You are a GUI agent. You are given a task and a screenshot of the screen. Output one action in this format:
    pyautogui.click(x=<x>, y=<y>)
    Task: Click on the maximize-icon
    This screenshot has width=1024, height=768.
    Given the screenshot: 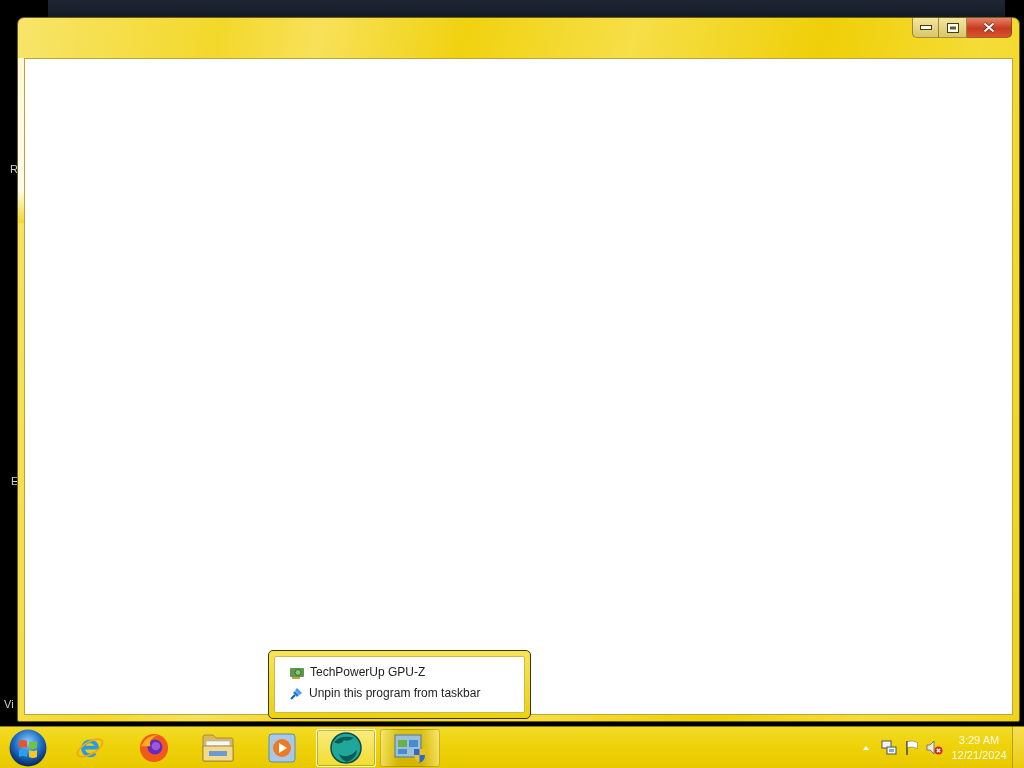 What is the action you would take?
    pyautogui.click(x=952, y=27)
    